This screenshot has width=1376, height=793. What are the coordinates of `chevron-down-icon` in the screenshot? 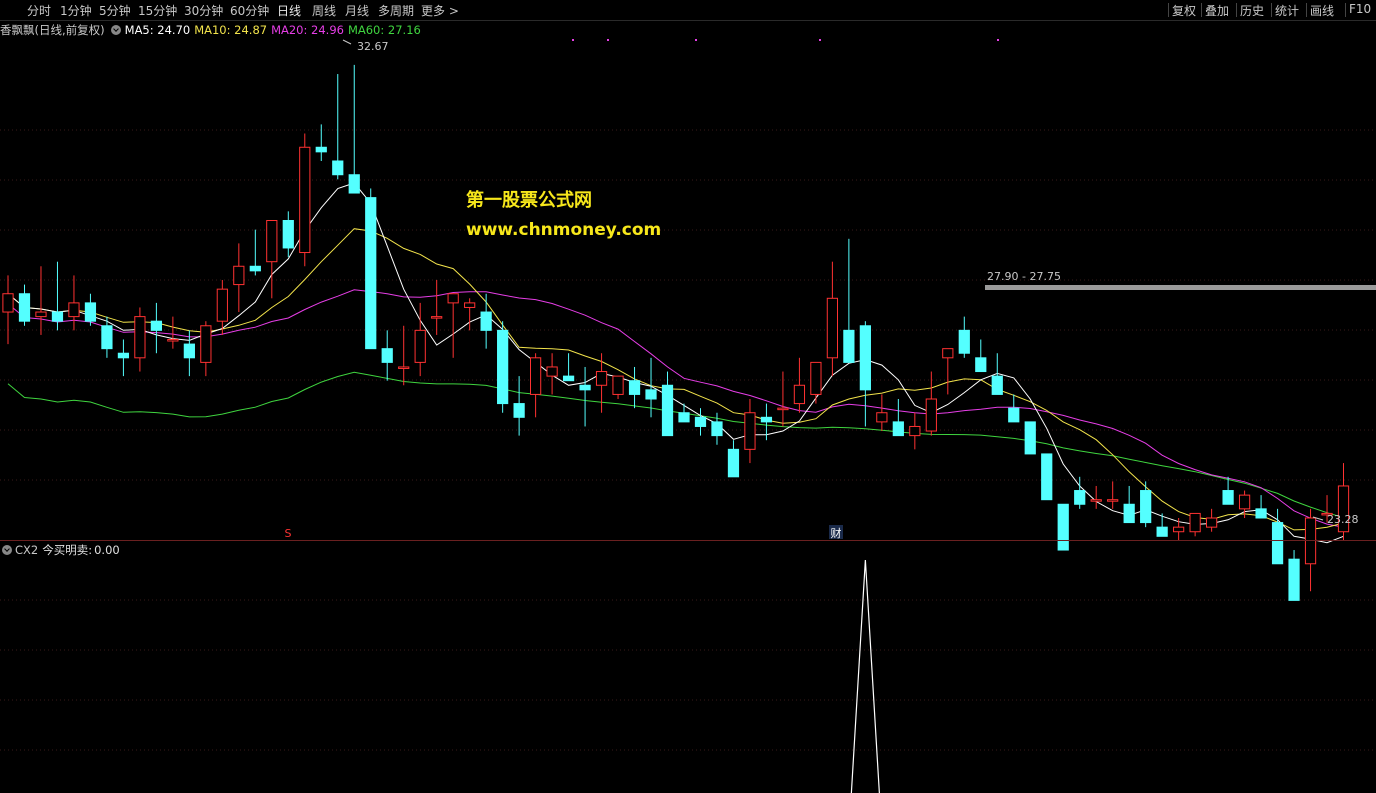 It's located at (7, 550).